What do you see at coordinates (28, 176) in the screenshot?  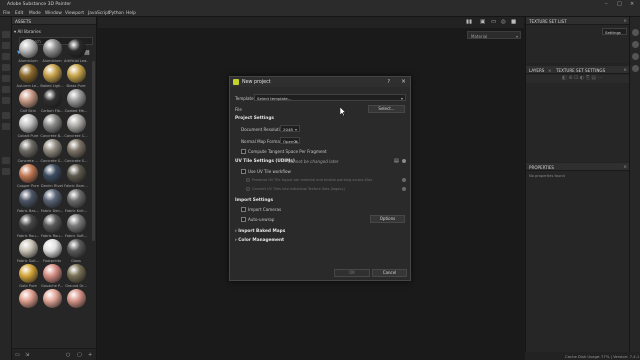 I see `material-thumbnail: Copper Pure` at bounding box center [28, 176].